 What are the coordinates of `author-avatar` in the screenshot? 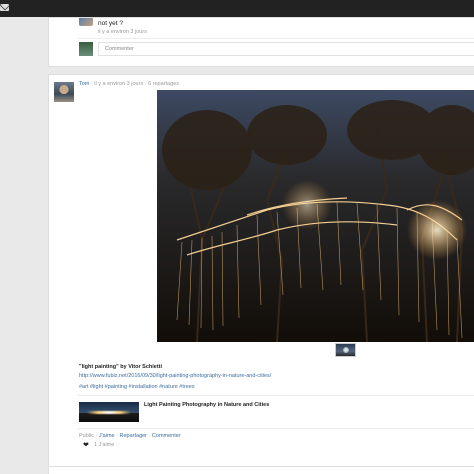 It's located at (64, 92).